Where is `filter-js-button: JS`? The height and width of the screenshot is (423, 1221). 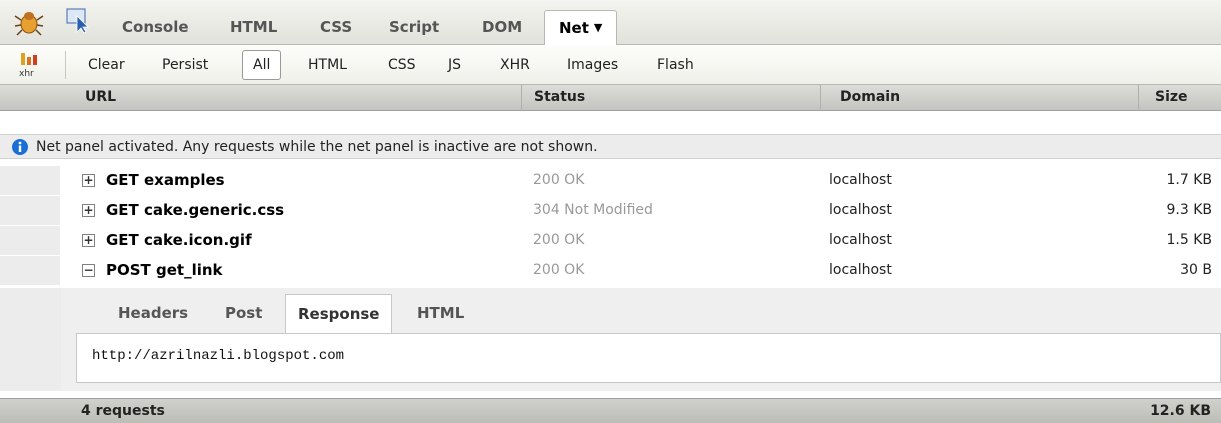
filter-js-button: JS is located at coordinates (454, 65).